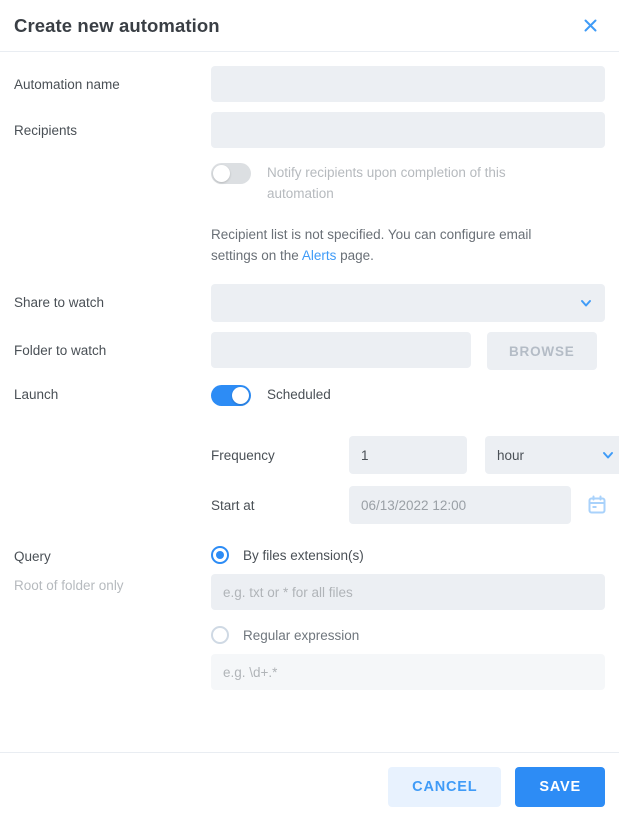 The image size is (619, 820). I want to click on radio-by-files-extension, so click(220, 555).